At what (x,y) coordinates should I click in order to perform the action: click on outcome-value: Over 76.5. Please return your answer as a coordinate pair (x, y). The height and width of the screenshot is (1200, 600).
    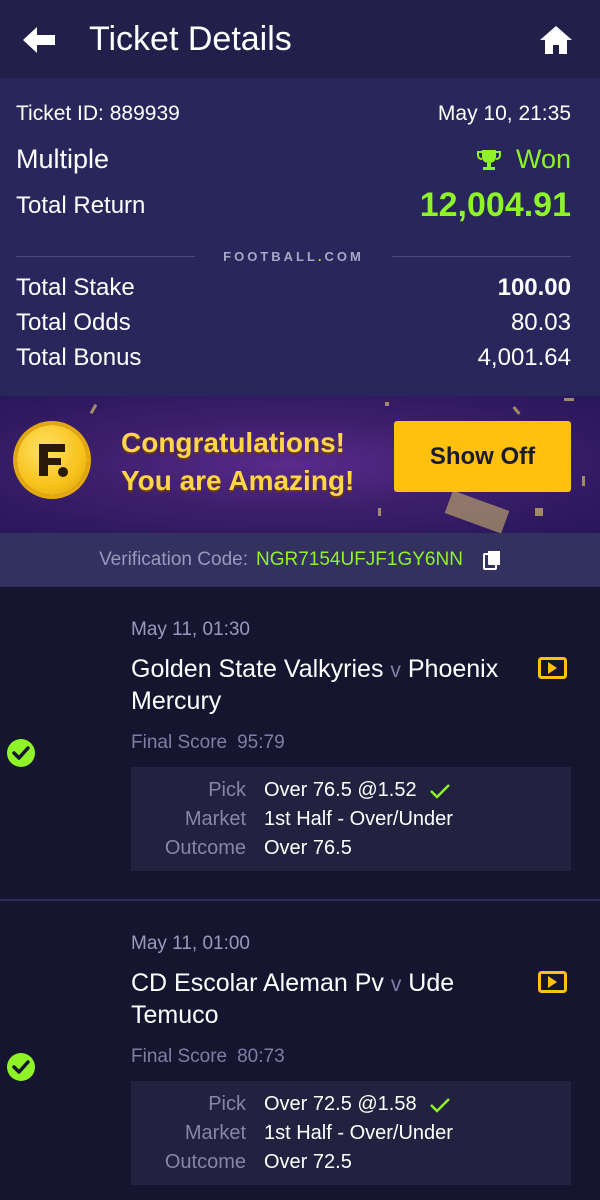
    Looking at the image, I should click on (308, 848).